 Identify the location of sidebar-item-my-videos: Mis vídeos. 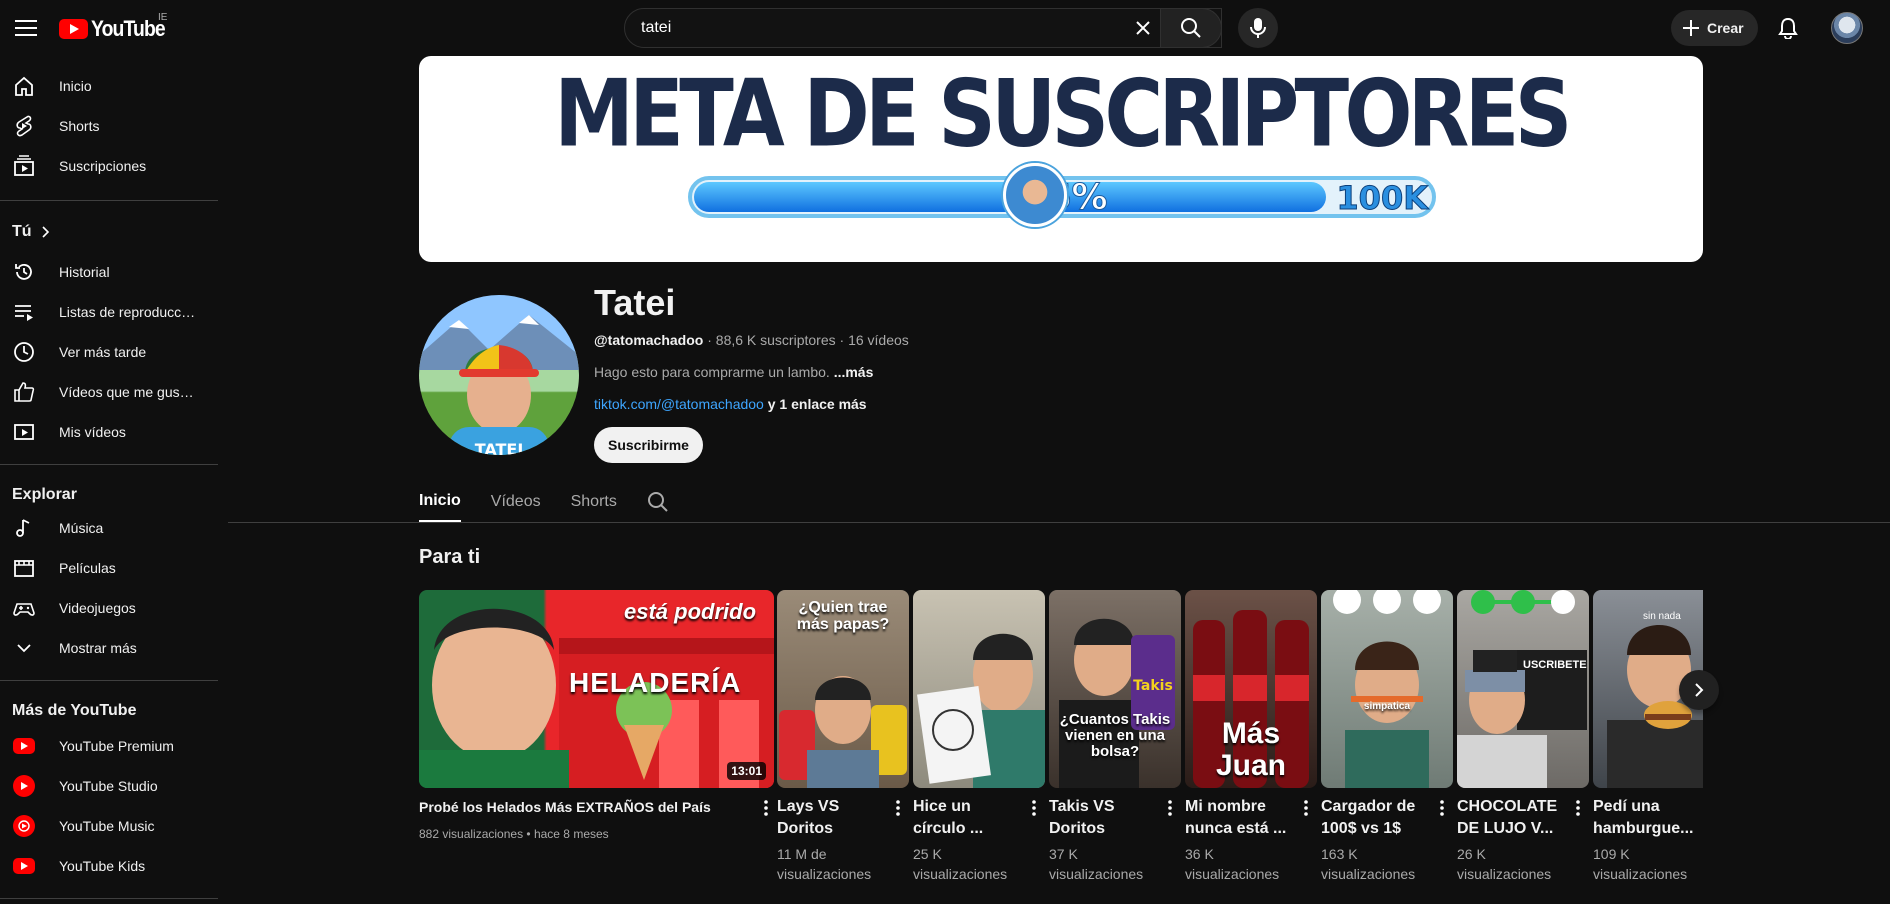
(109, 432).